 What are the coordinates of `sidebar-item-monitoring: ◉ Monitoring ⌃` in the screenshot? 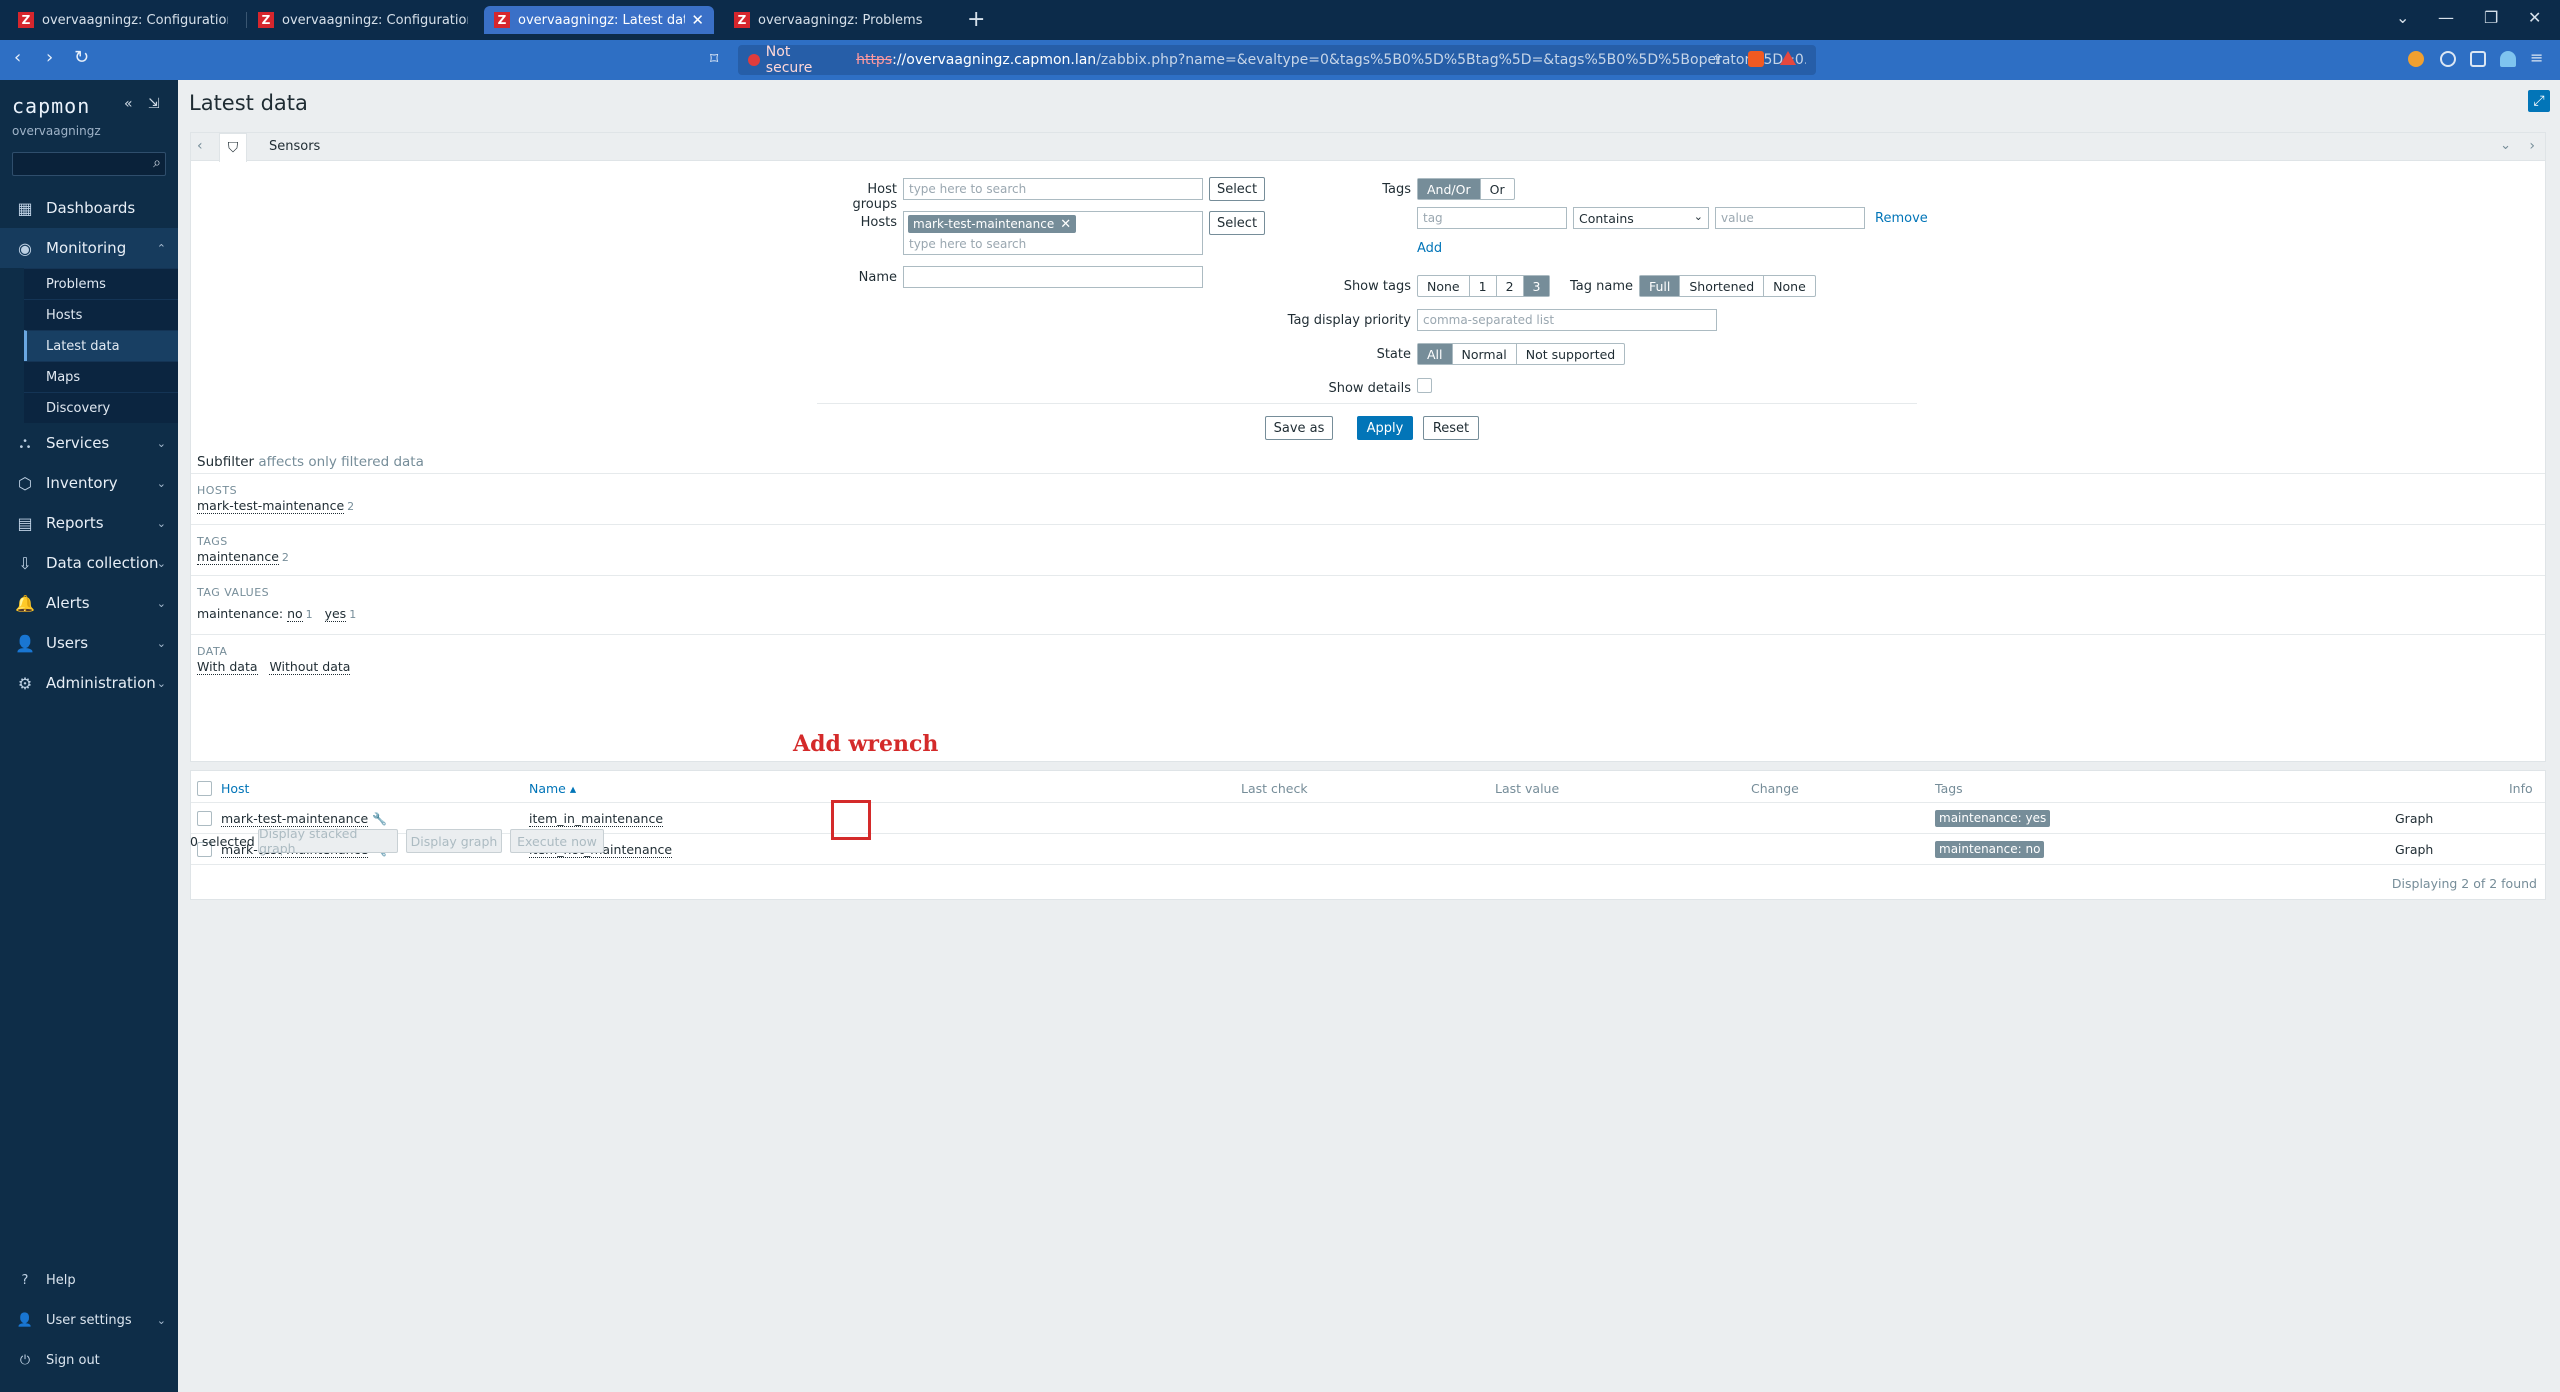 It's located at (89, 248).